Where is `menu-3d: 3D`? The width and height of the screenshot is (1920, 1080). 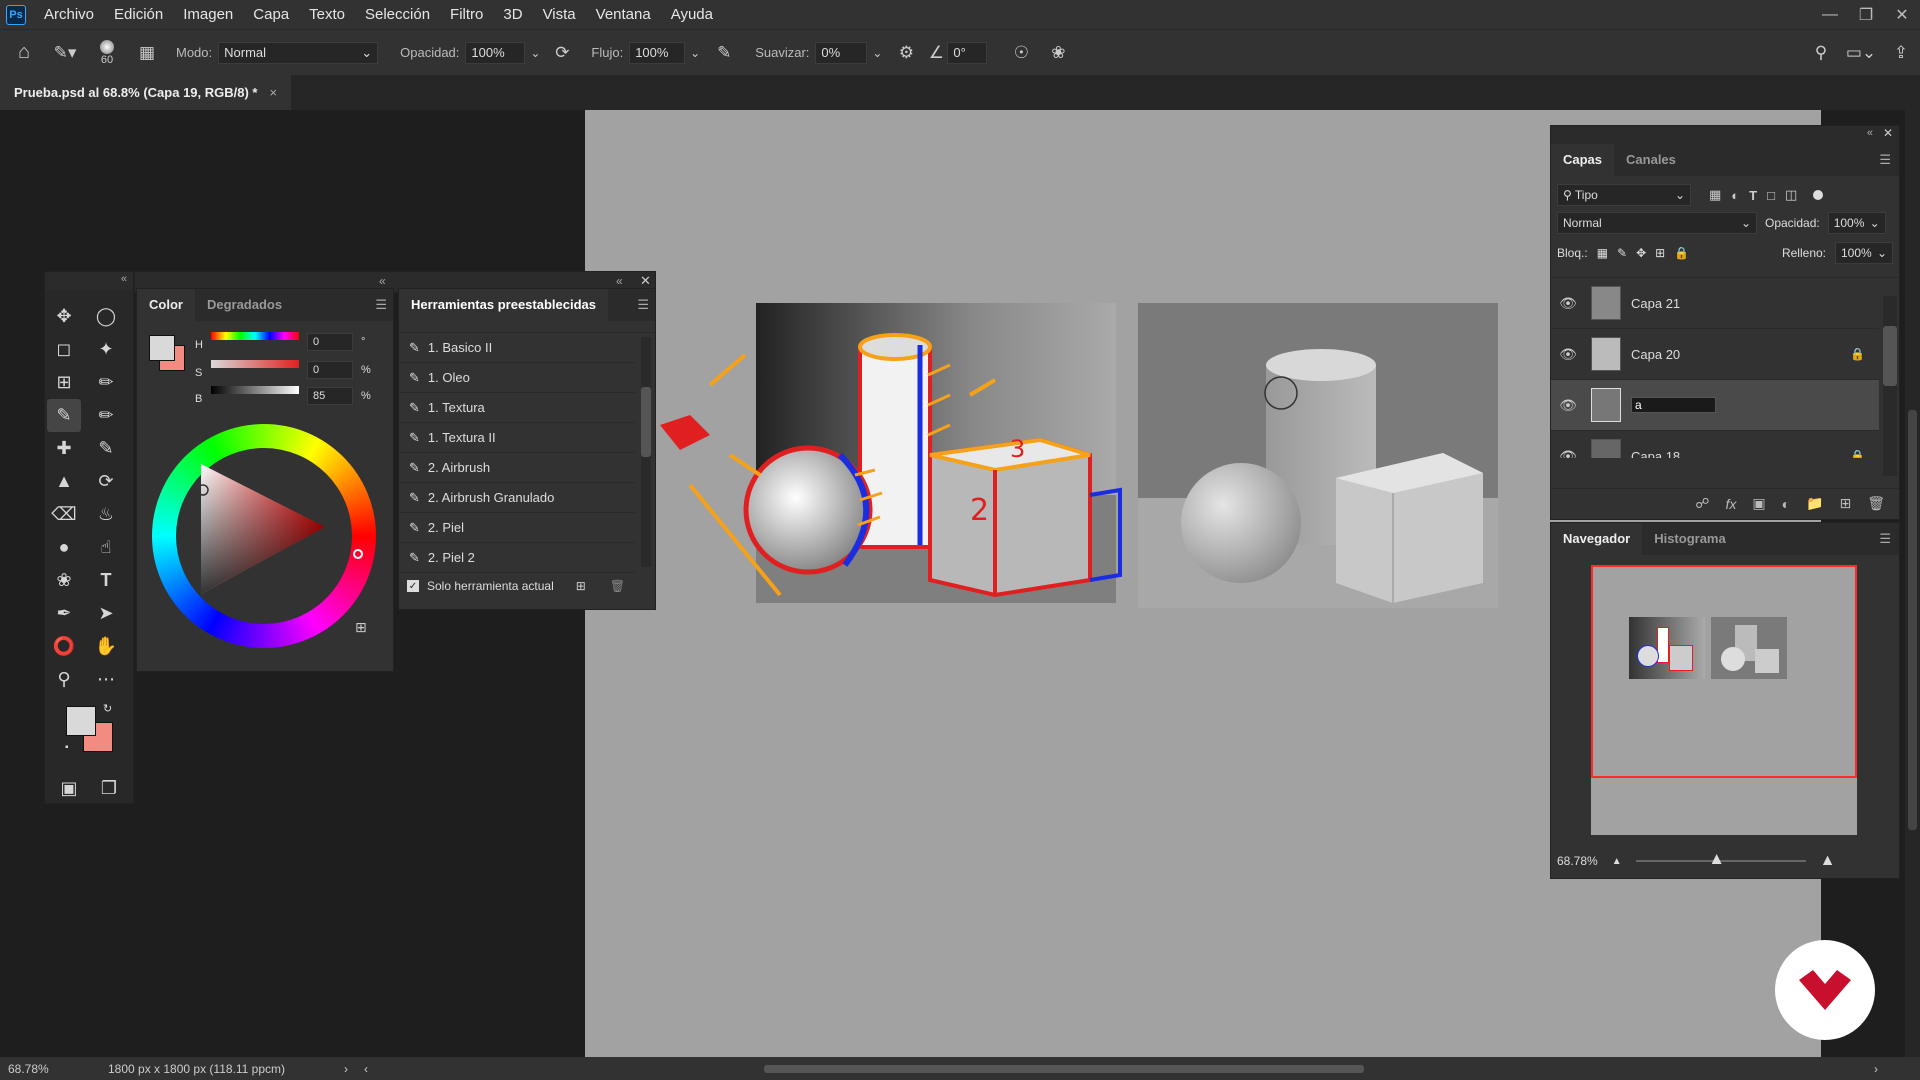 menu-3d: 3D is located at coordinates (512, 14).